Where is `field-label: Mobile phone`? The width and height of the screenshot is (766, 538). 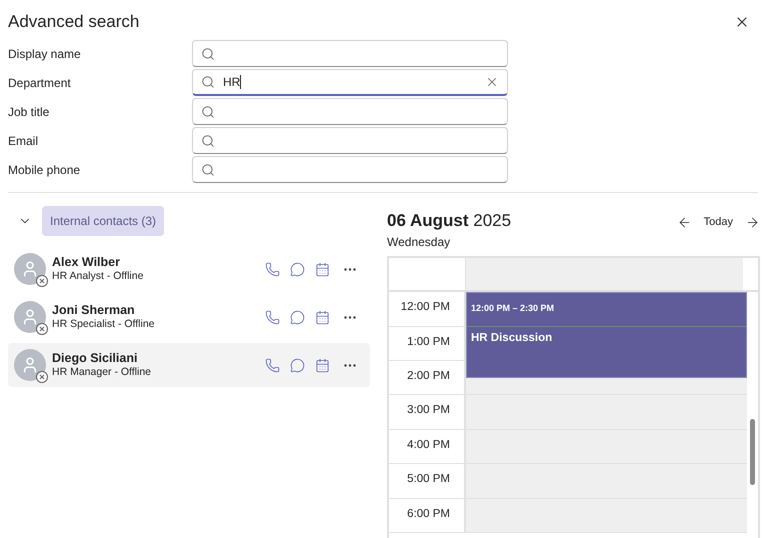 field-label: Mobile phone is located at coordinates (45, 170).